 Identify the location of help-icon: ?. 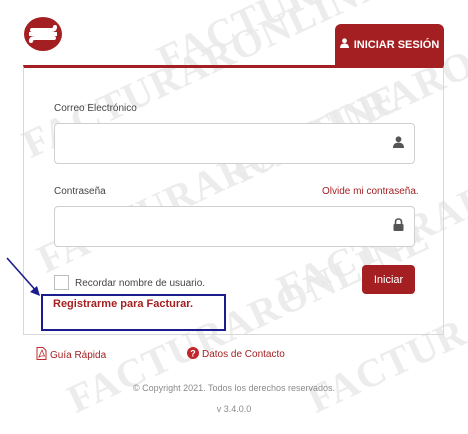
(193, 354).